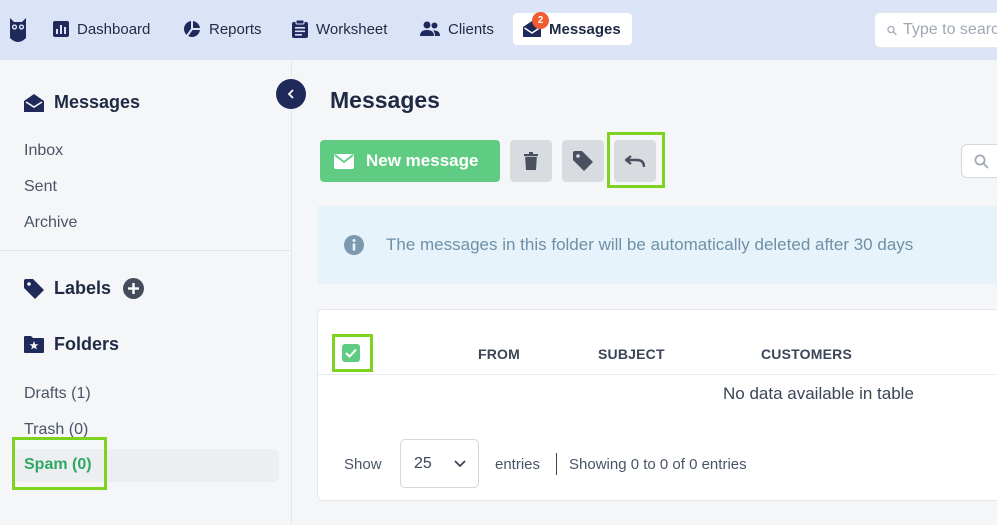  I want to click on delete-button, so click(531, 161).